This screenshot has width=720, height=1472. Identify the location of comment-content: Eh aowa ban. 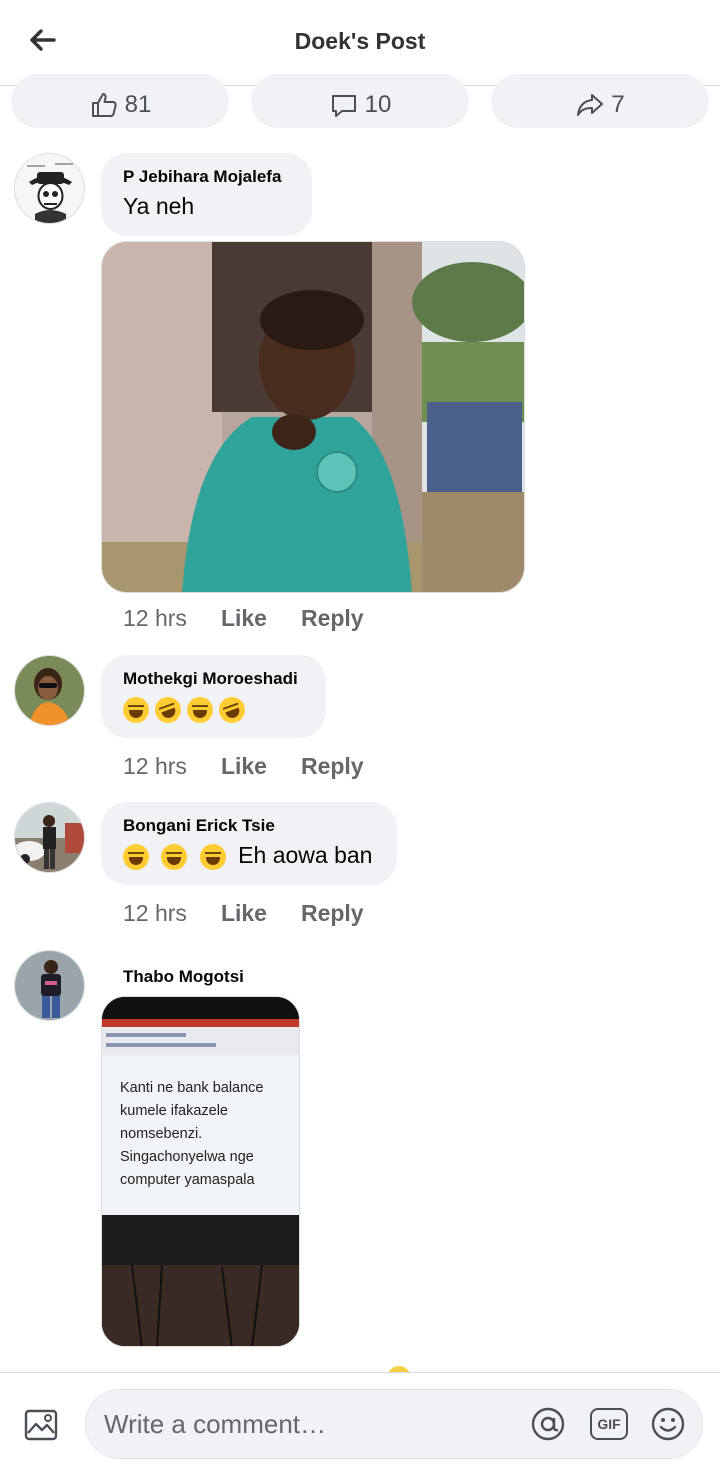
(249, 856).